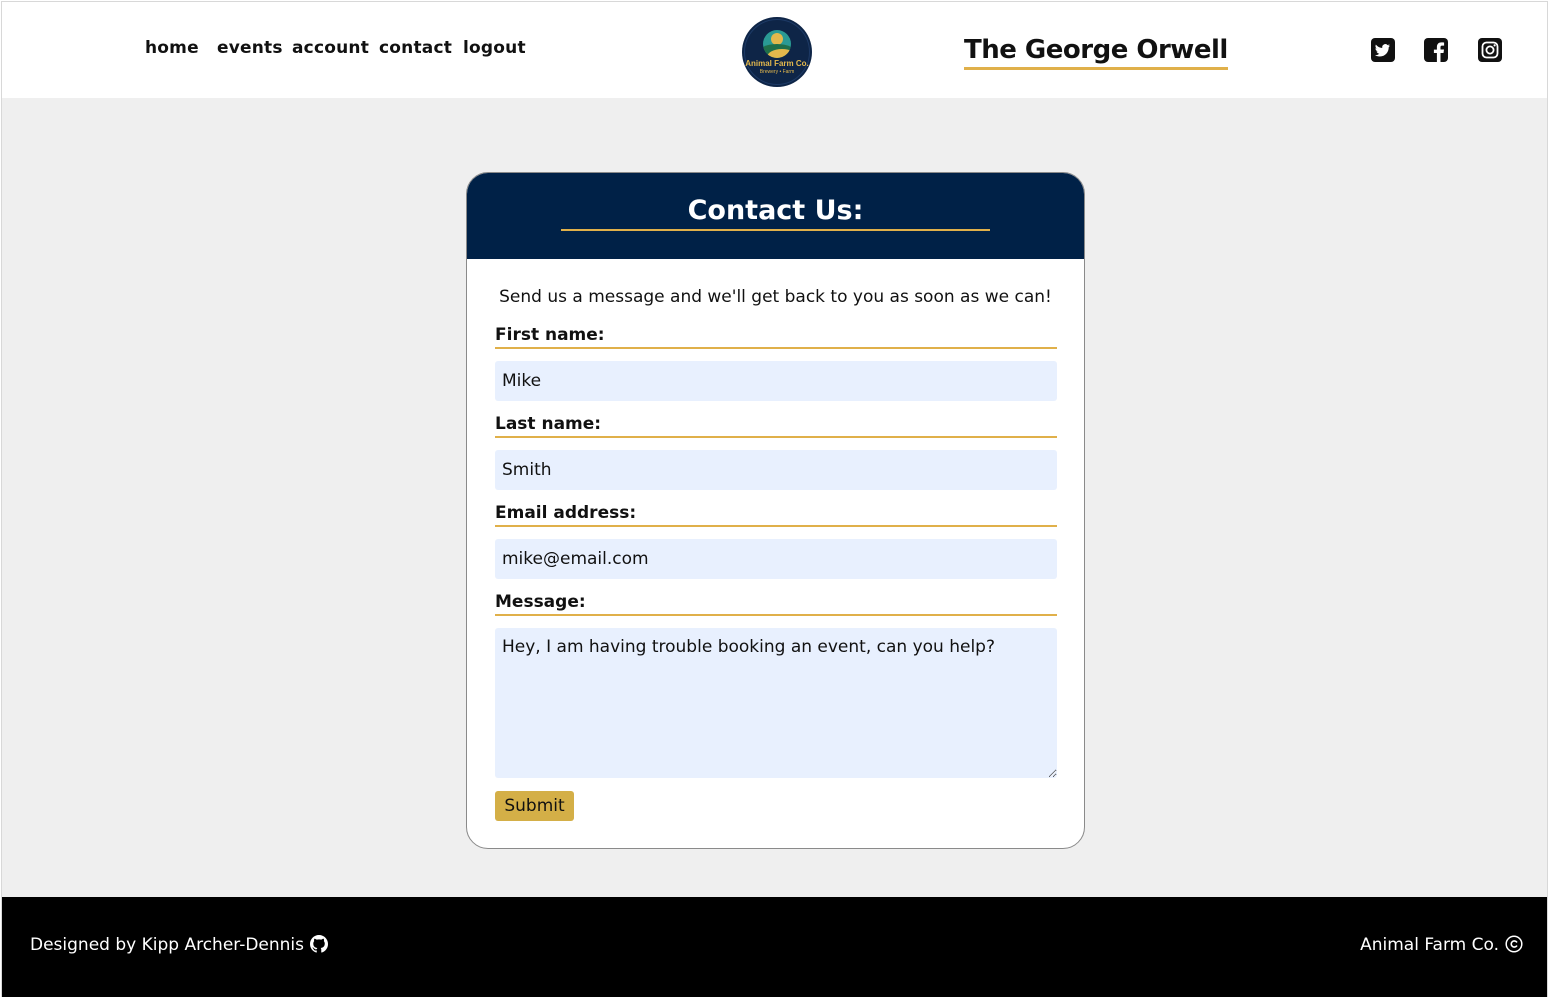  What do you see at coordinates (167, 945) in the screenshot?
I see `credit-text: Designed by Kipp Archer-Dennis` at bounding box center [167, 945].